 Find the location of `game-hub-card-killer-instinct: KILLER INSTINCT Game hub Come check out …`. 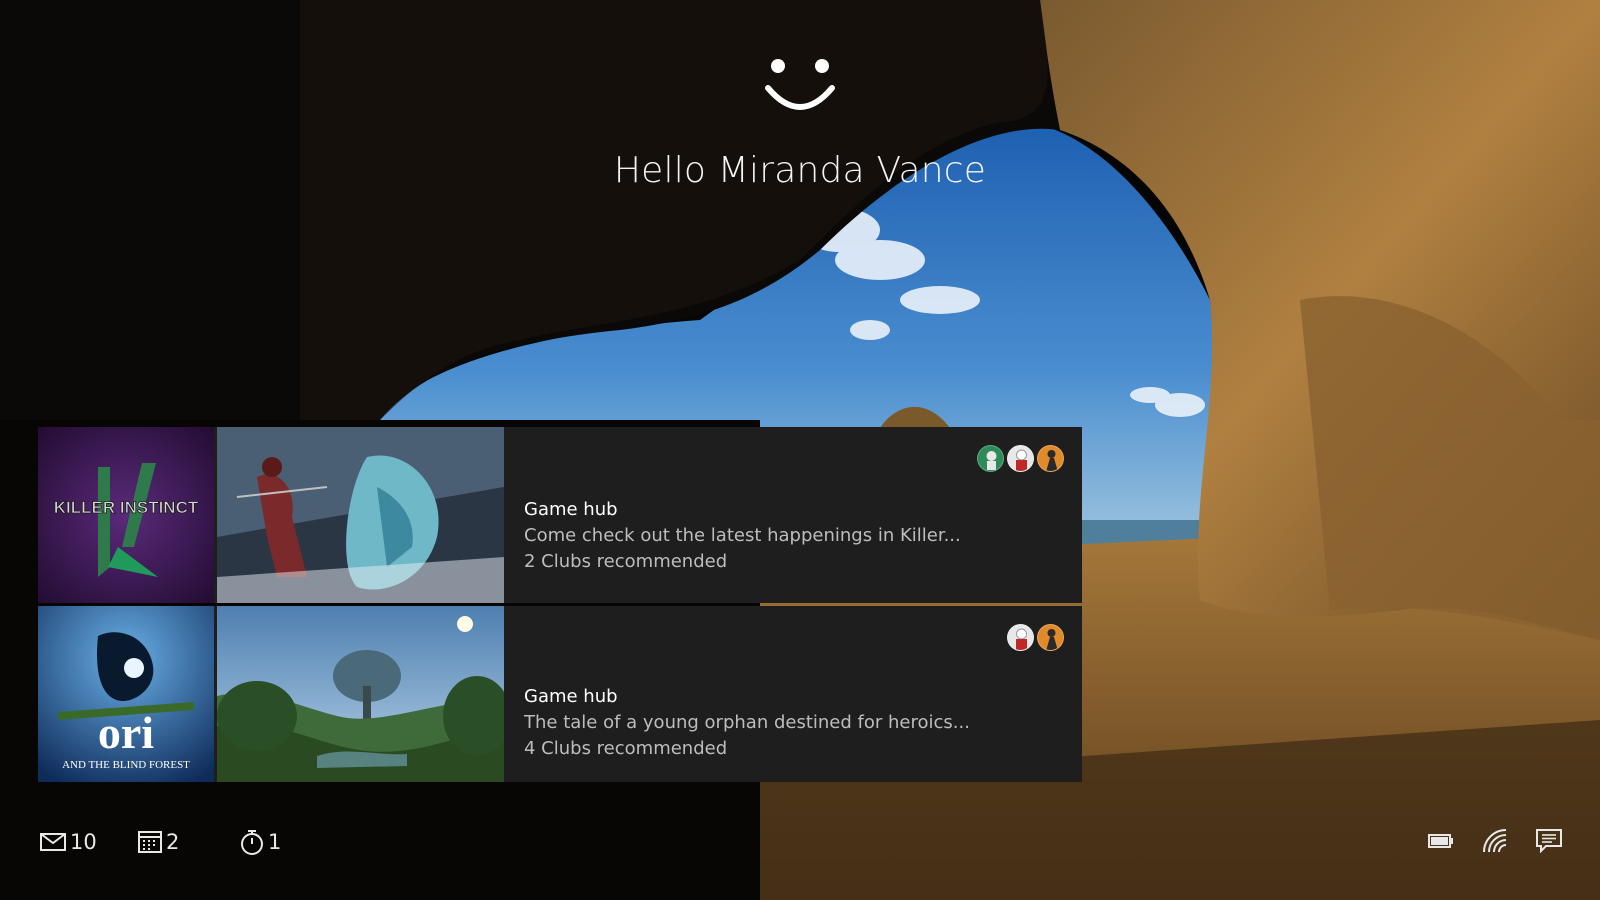

game-hub-card-killer-instinct: KILLER INSTINCT Game hub Come check out … is located at coordinates (560, 515).